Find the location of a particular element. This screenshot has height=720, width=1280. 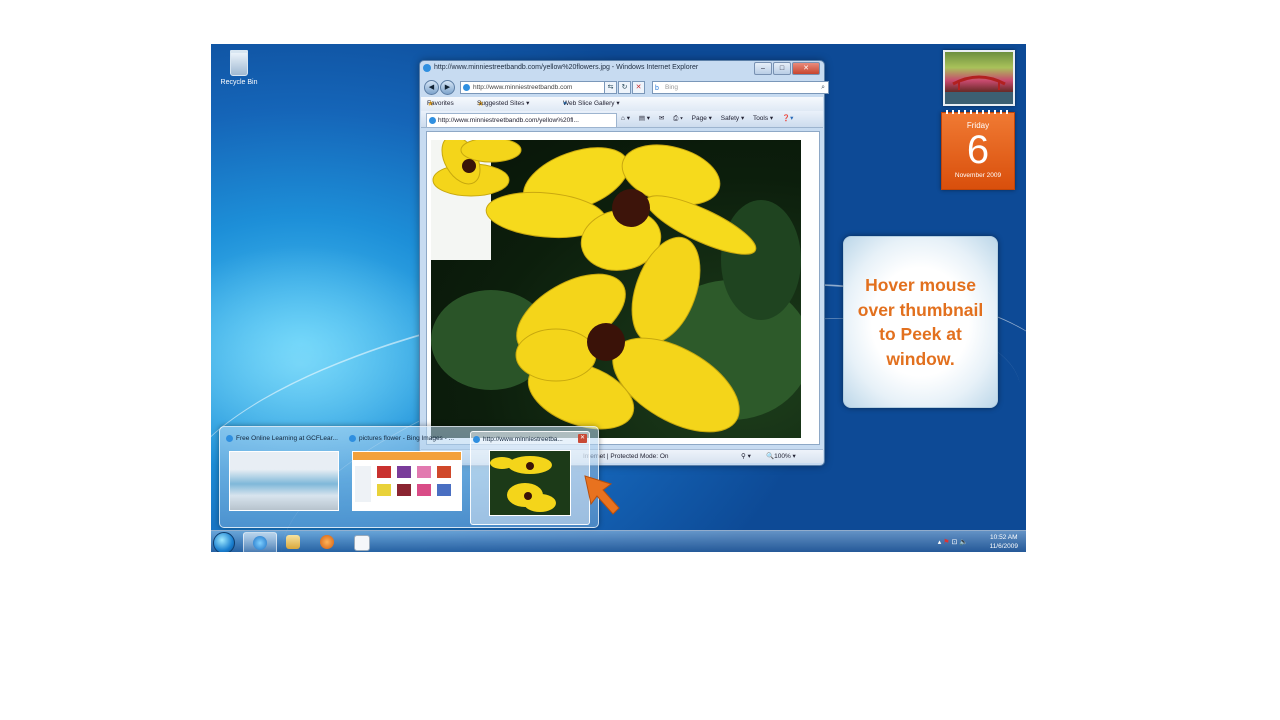

volume-icon: 🔈 is located at coordinates (963, 542).